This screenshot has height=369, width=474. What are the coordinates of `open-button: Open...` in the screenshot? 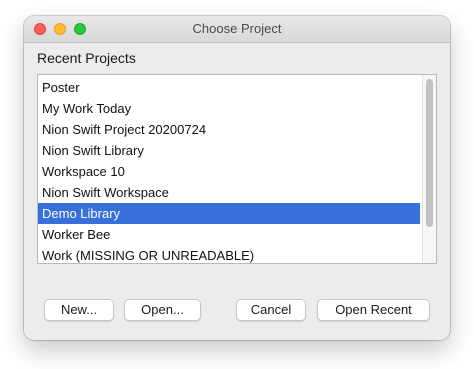 It's located at (162, 310).